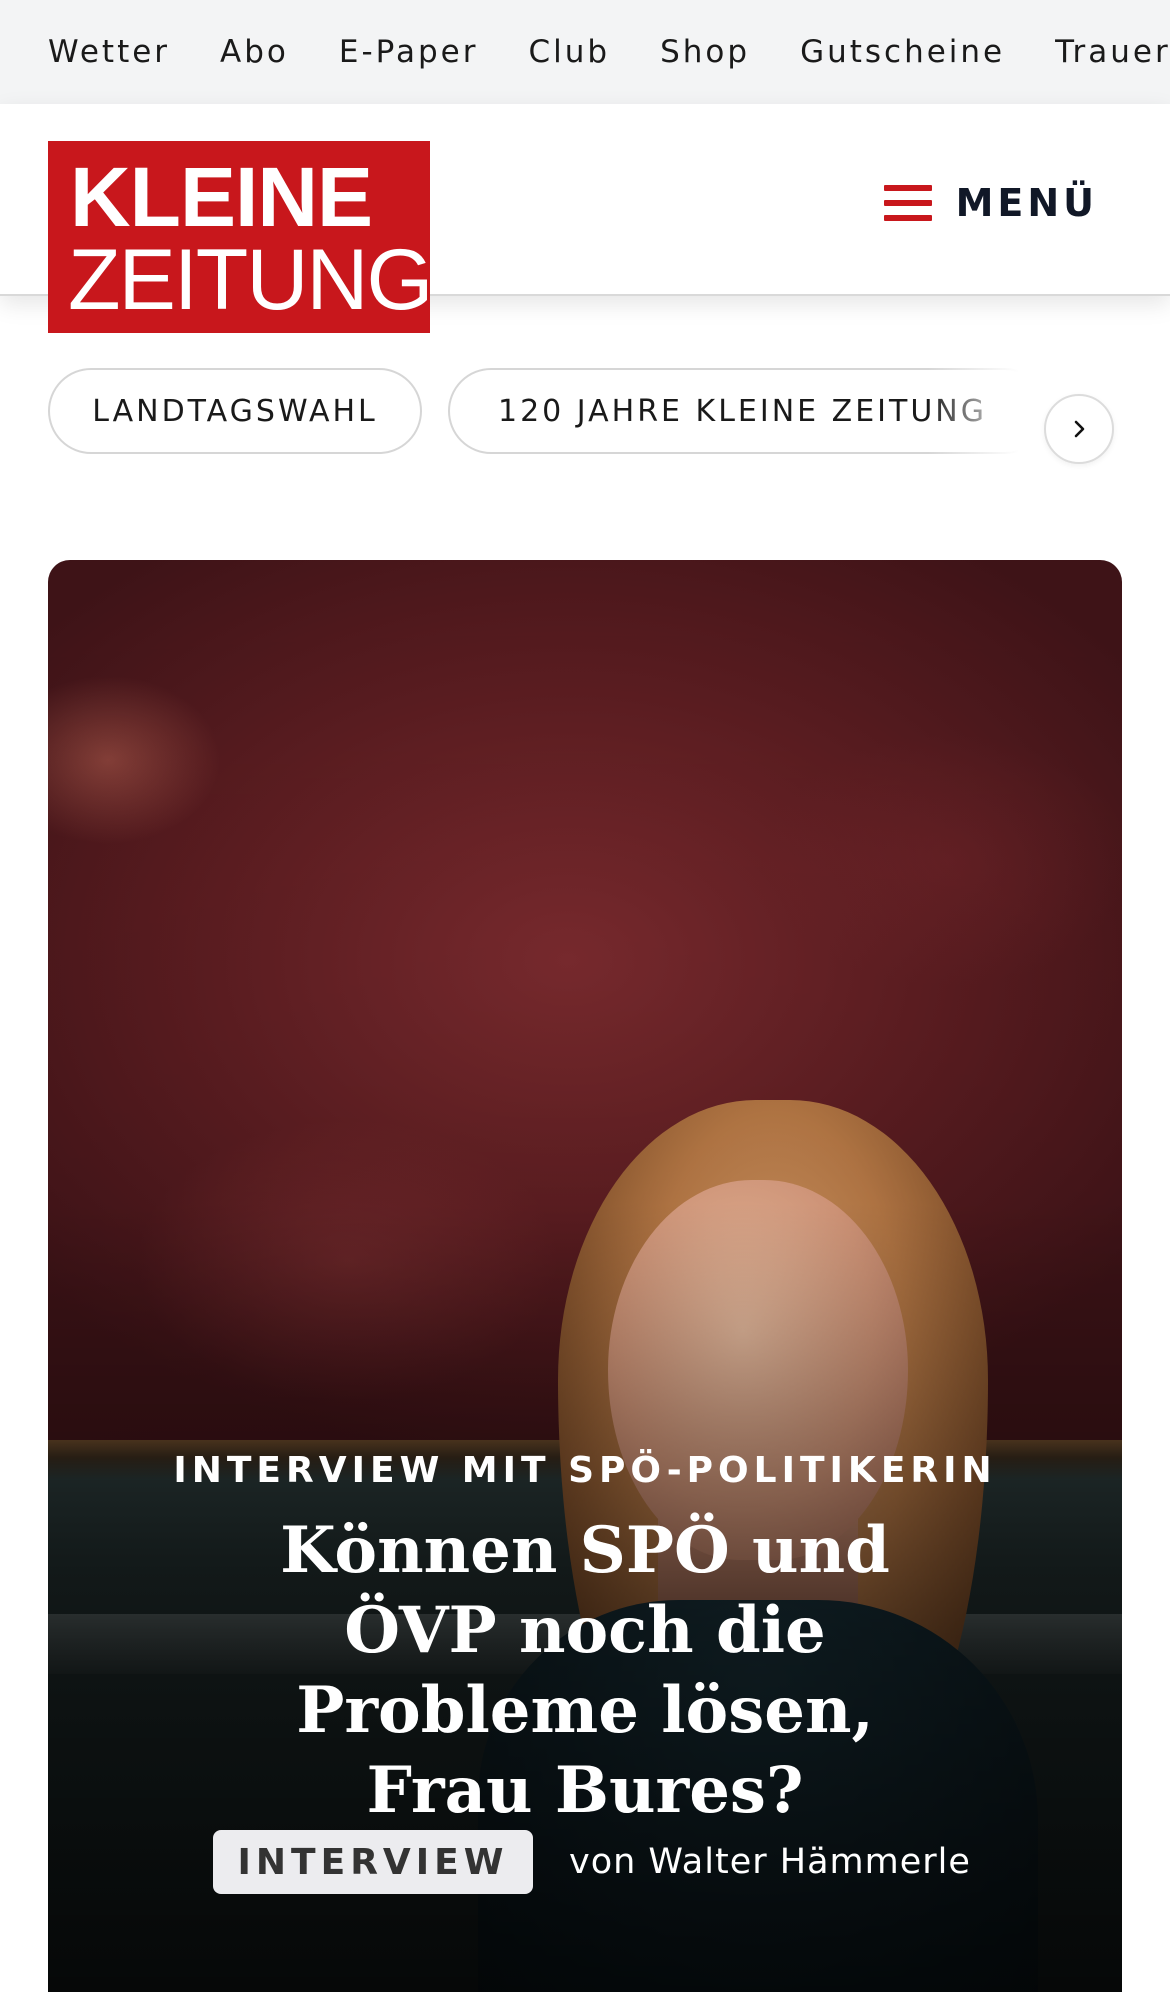  I want to click on chevron-right-icon, so click(1079, 429).